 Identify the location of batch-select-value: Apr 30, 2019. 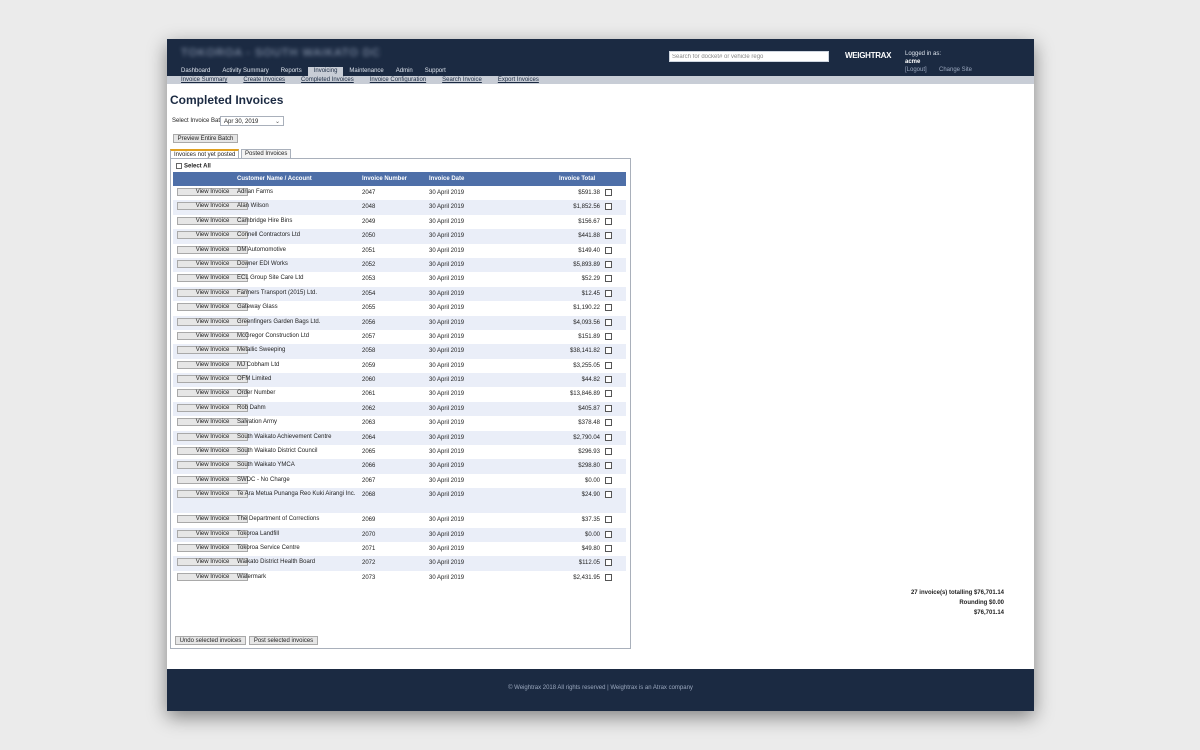
(241, 122).